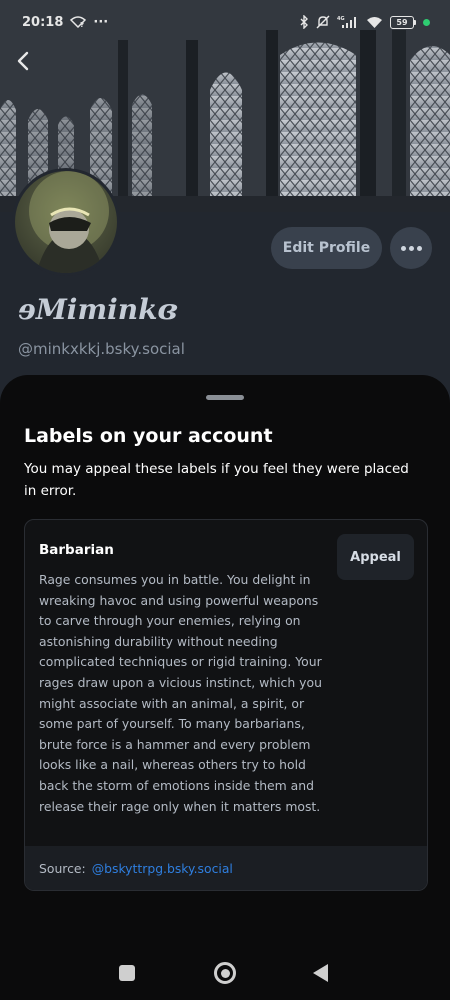 This screenshot has width=450, height=1000. I want to click on signal-icon: 4G, so click(346, 22).